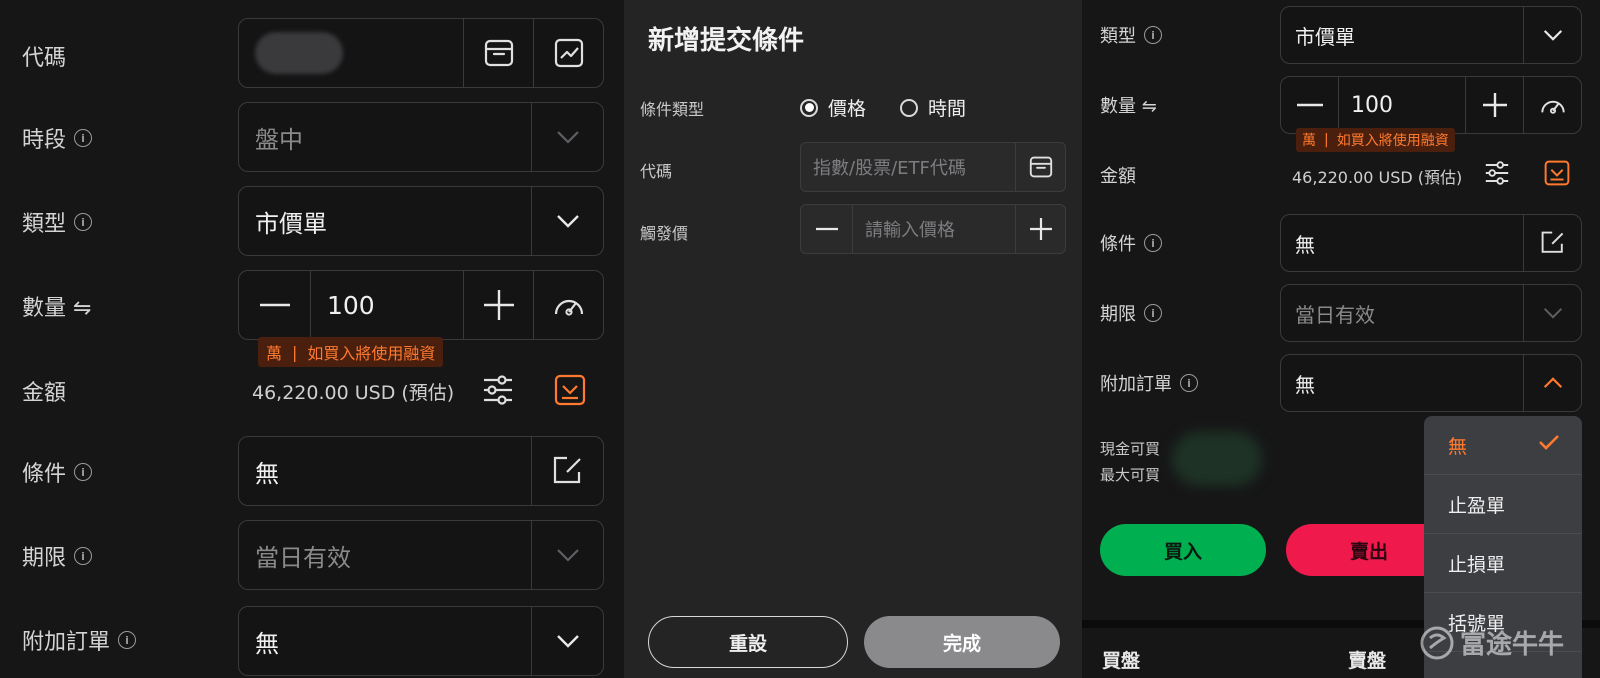 The image size is (1600, 678). What do you see at coordinates (57, 138) in the screenshot?
I see `session-label: 時段 i` at bounding box center [57, 138].